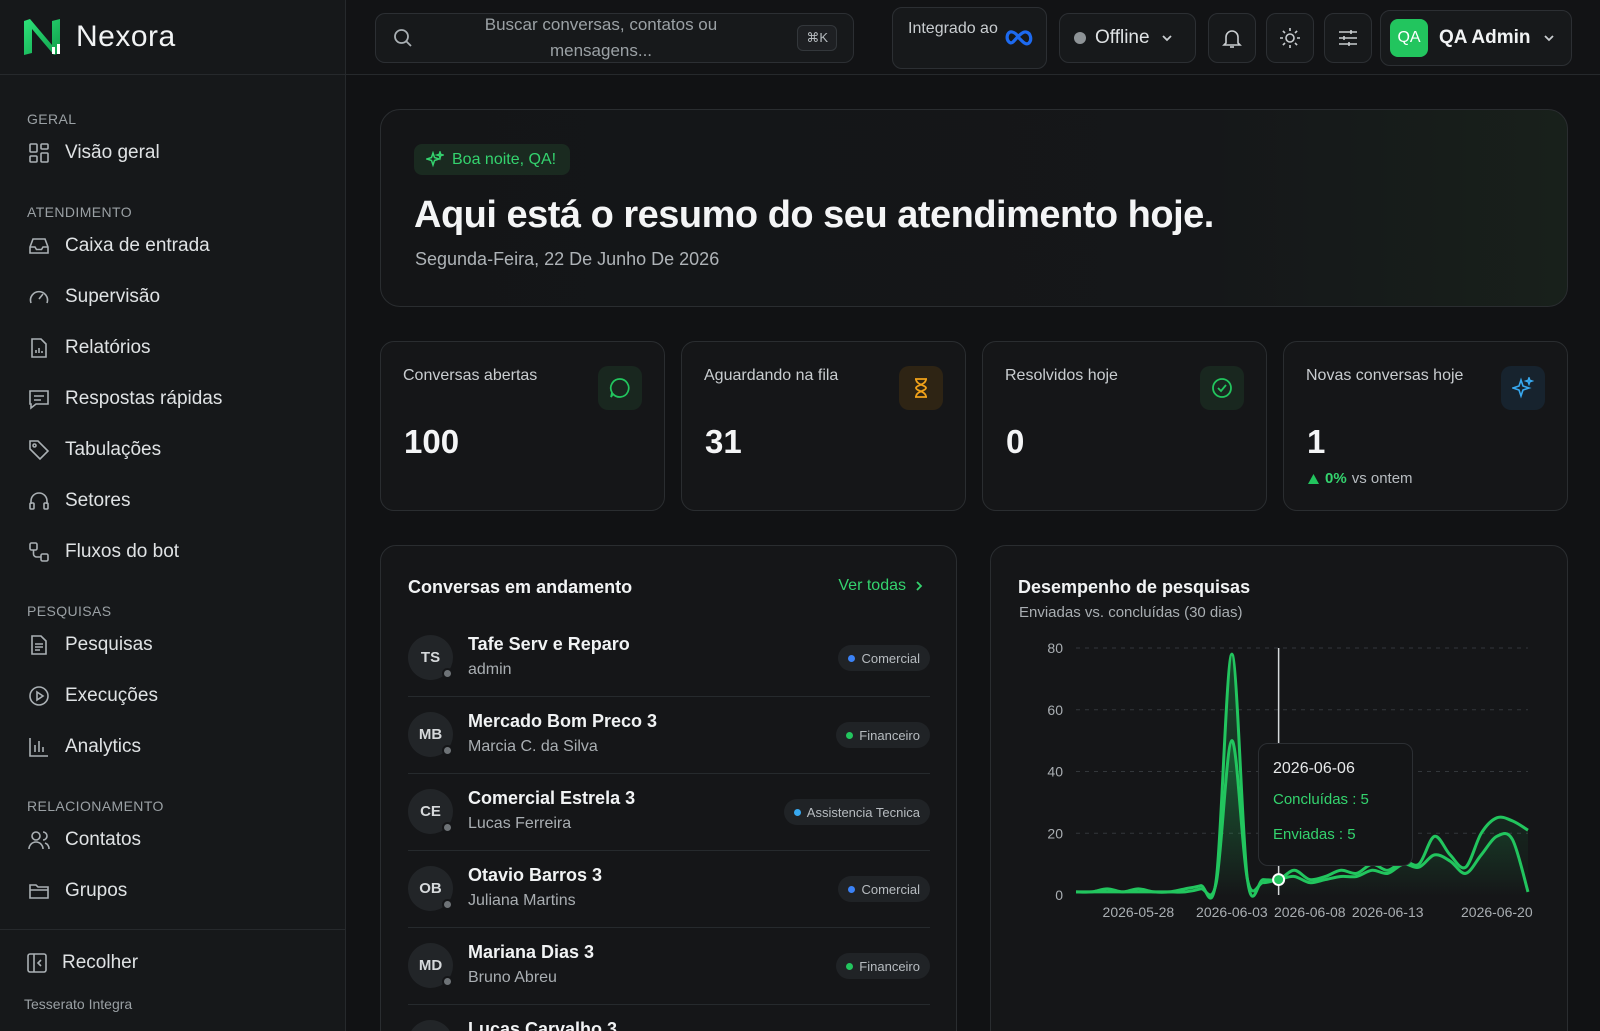  What do you see at coordinates (1290, 38) in the screenshot?
I see `theme-toggle-button` at bounding box center [1290, 38].